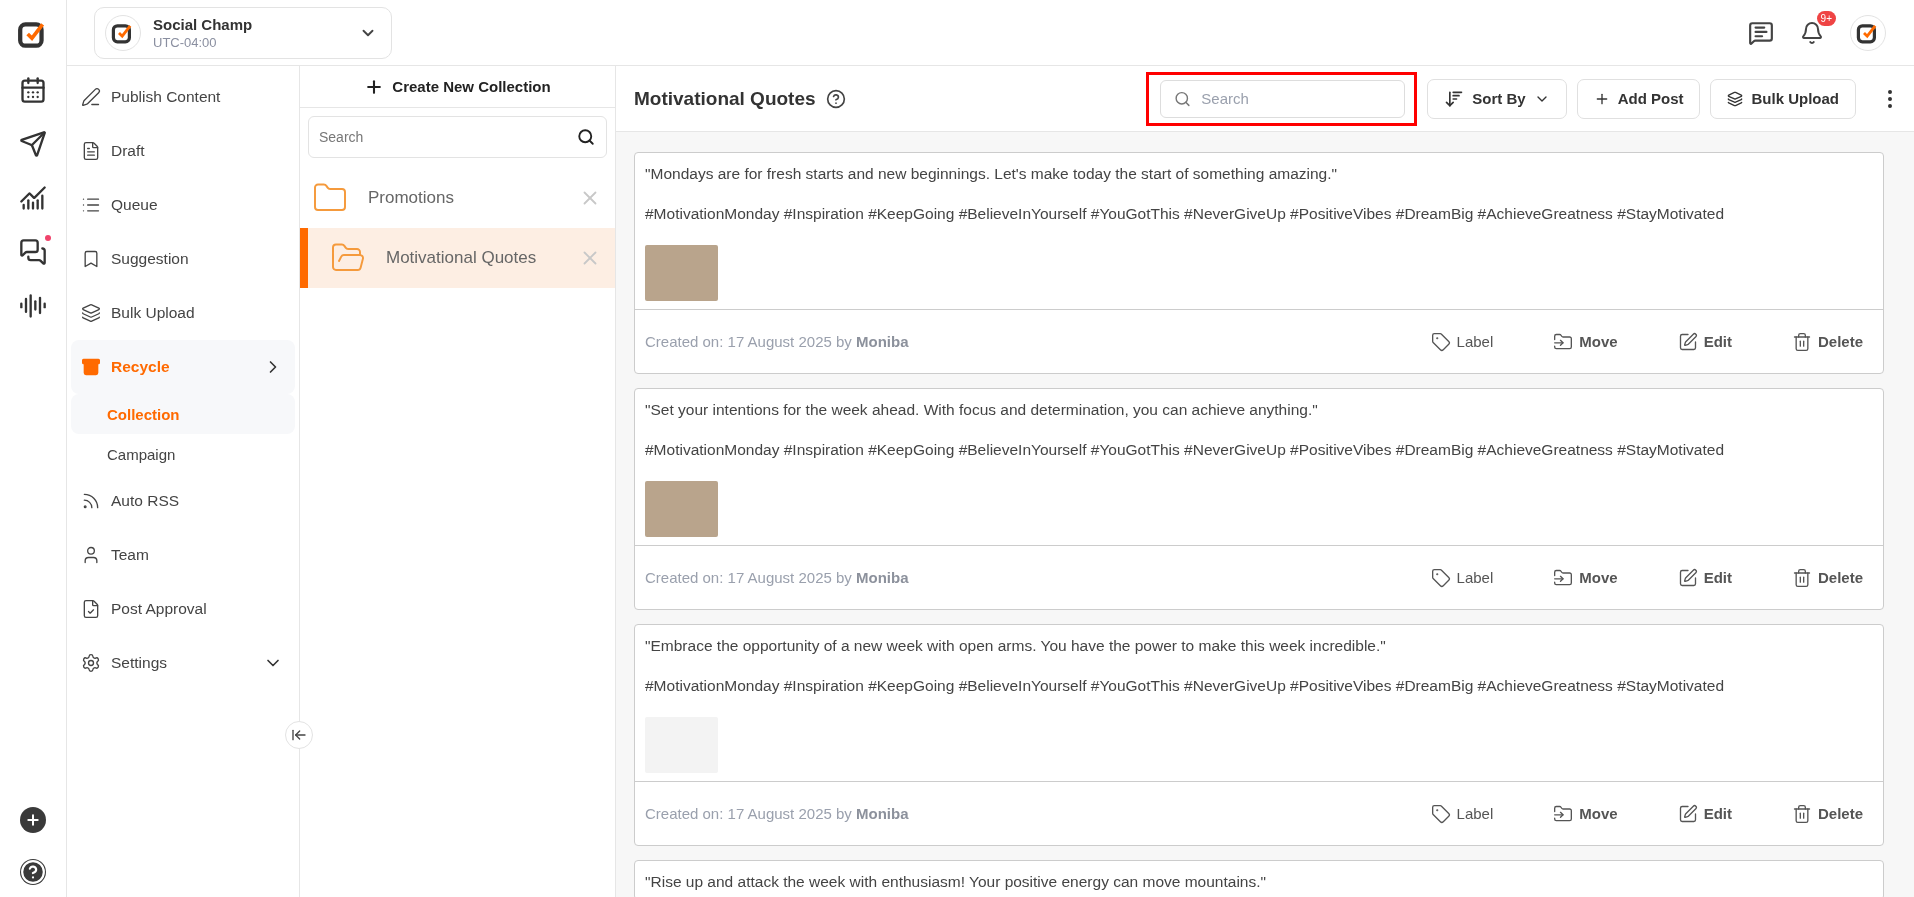  I want to click on help-icon, so click(835, 98).